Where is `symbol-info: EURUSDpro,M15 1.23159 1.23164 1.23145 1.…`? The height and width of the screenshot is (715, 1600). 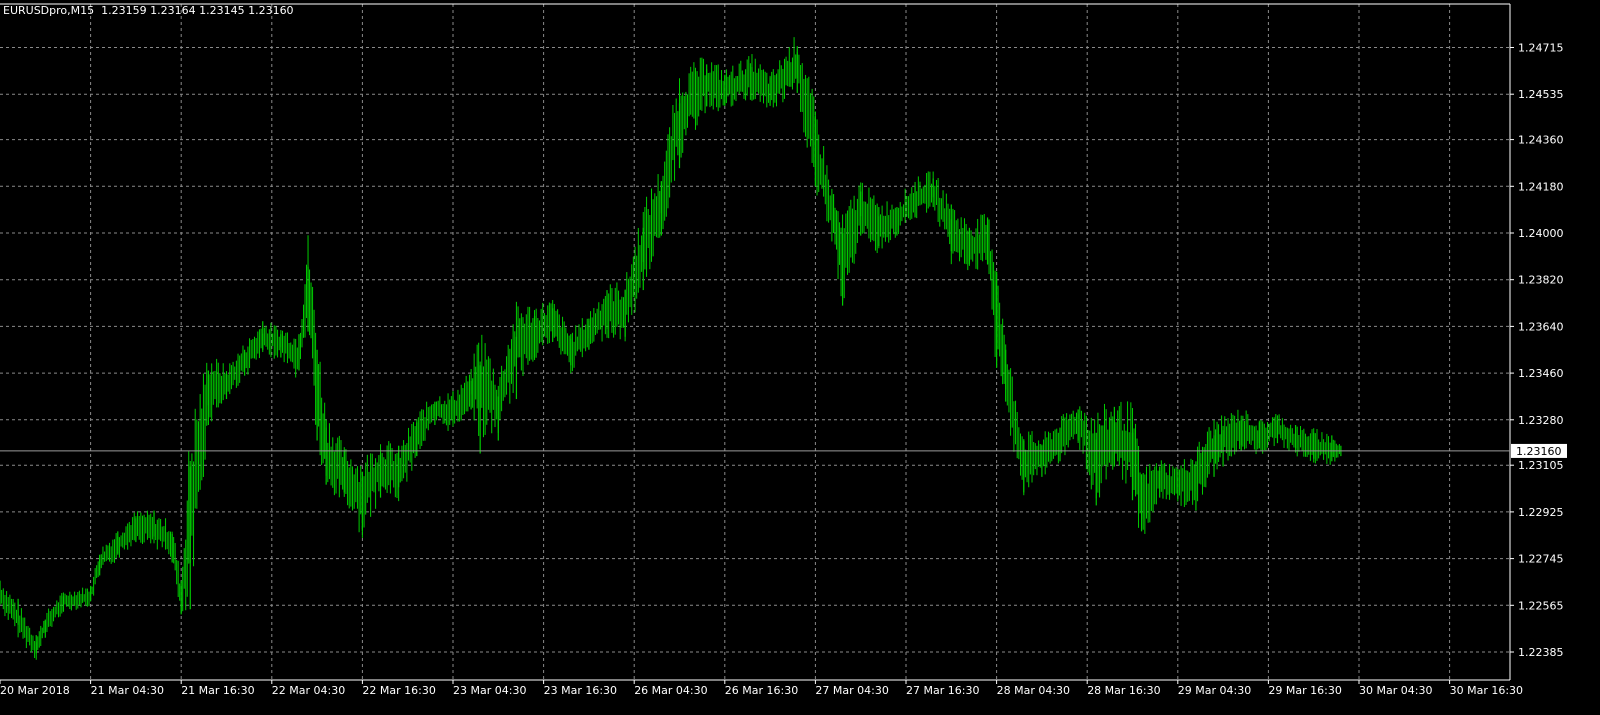
symbol-info: EURUSDpro,M15 1.23159 1.23164 1.23145 1.… is located at coordinates (148, 10).